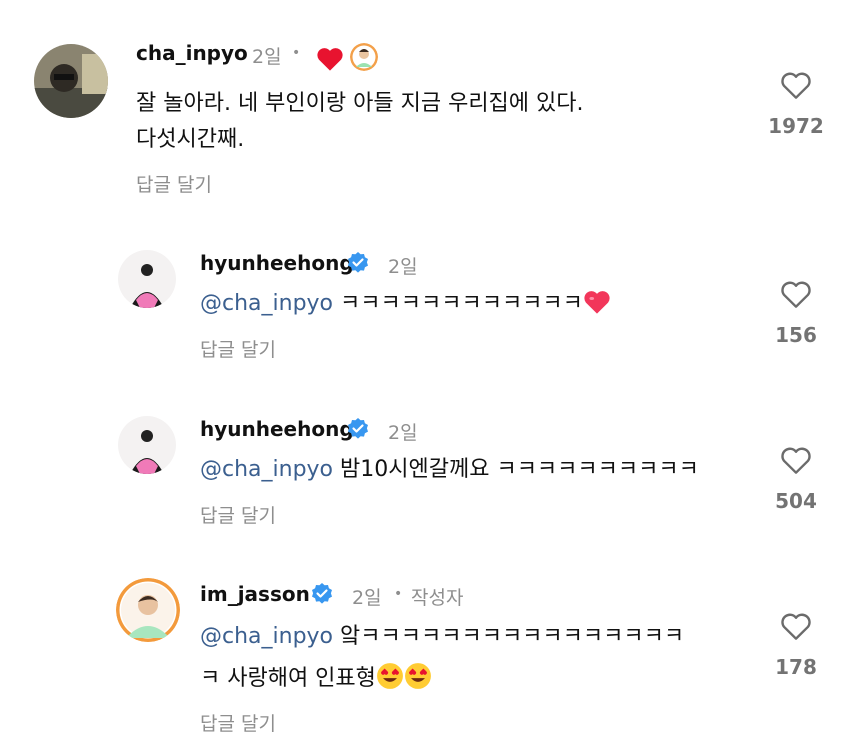  Describe the element at coordinates (255, 594) in the screenshot. I see `username: im_jasson` at that location.